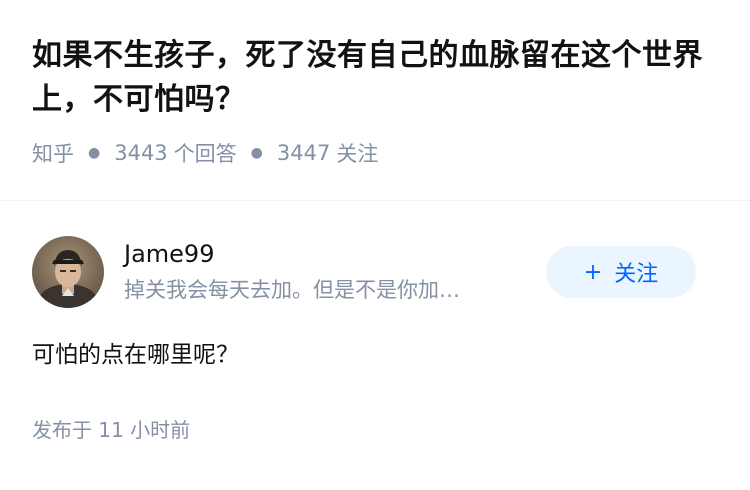 This screenshot has width=750, height=490. Describe the element at coordinates (593, 272) in the screenshot. I see `plus-icon: +` at that location.